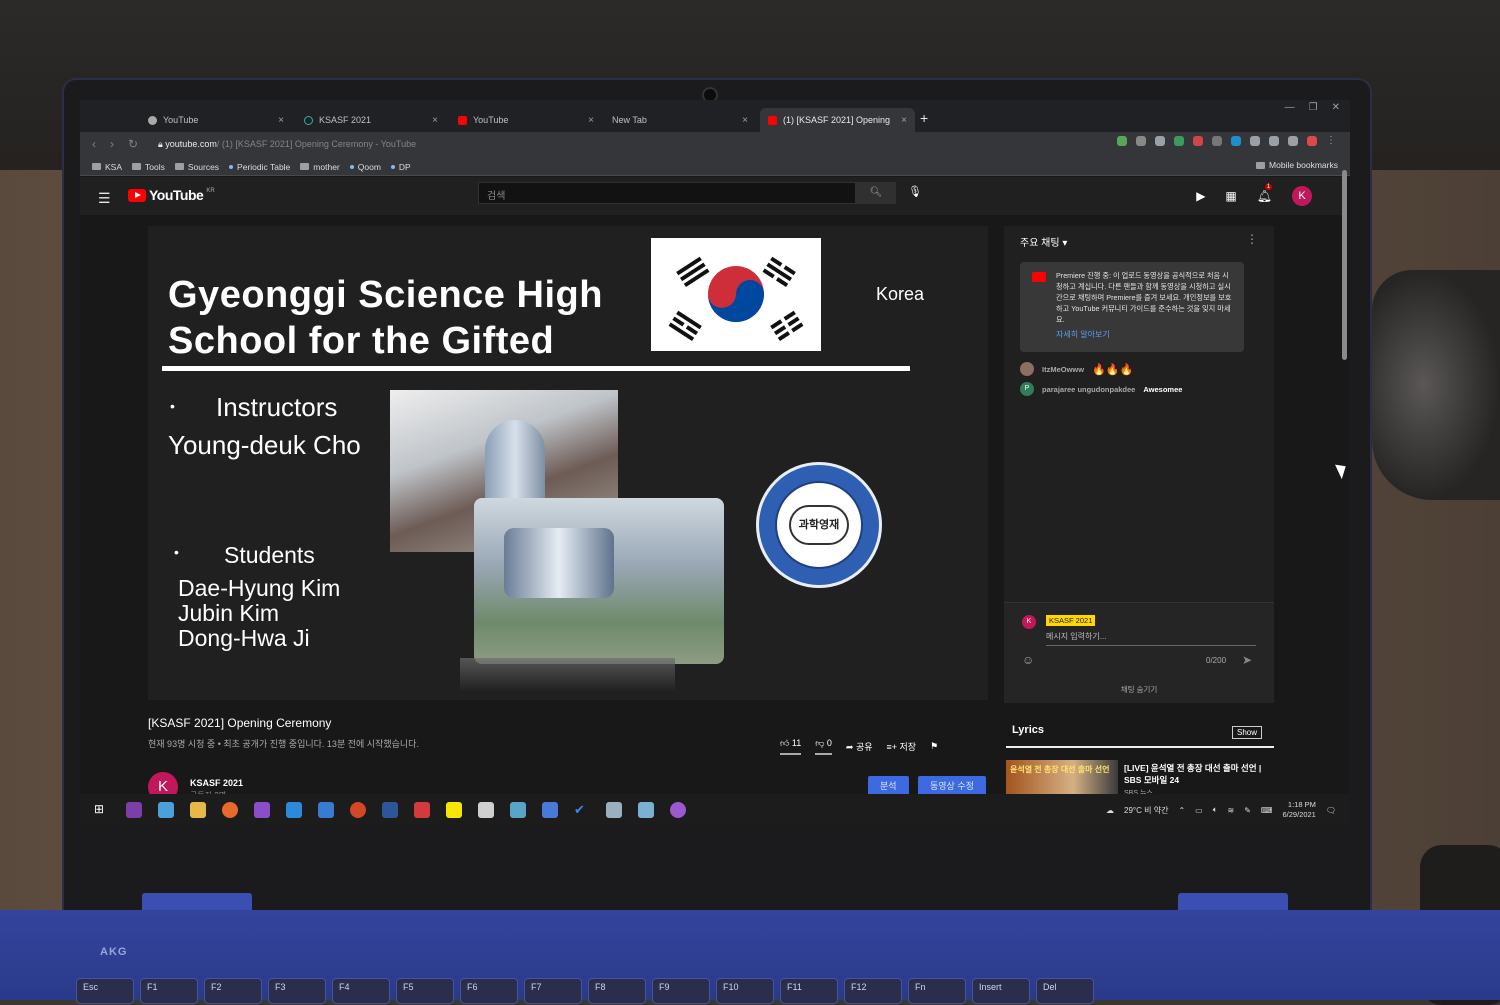 This screenshot has width=1500, height=1005. What do you see at coordinates (134, 810) in the screenshot?
I see `onenote-icon` at bounding box center [134, 810].